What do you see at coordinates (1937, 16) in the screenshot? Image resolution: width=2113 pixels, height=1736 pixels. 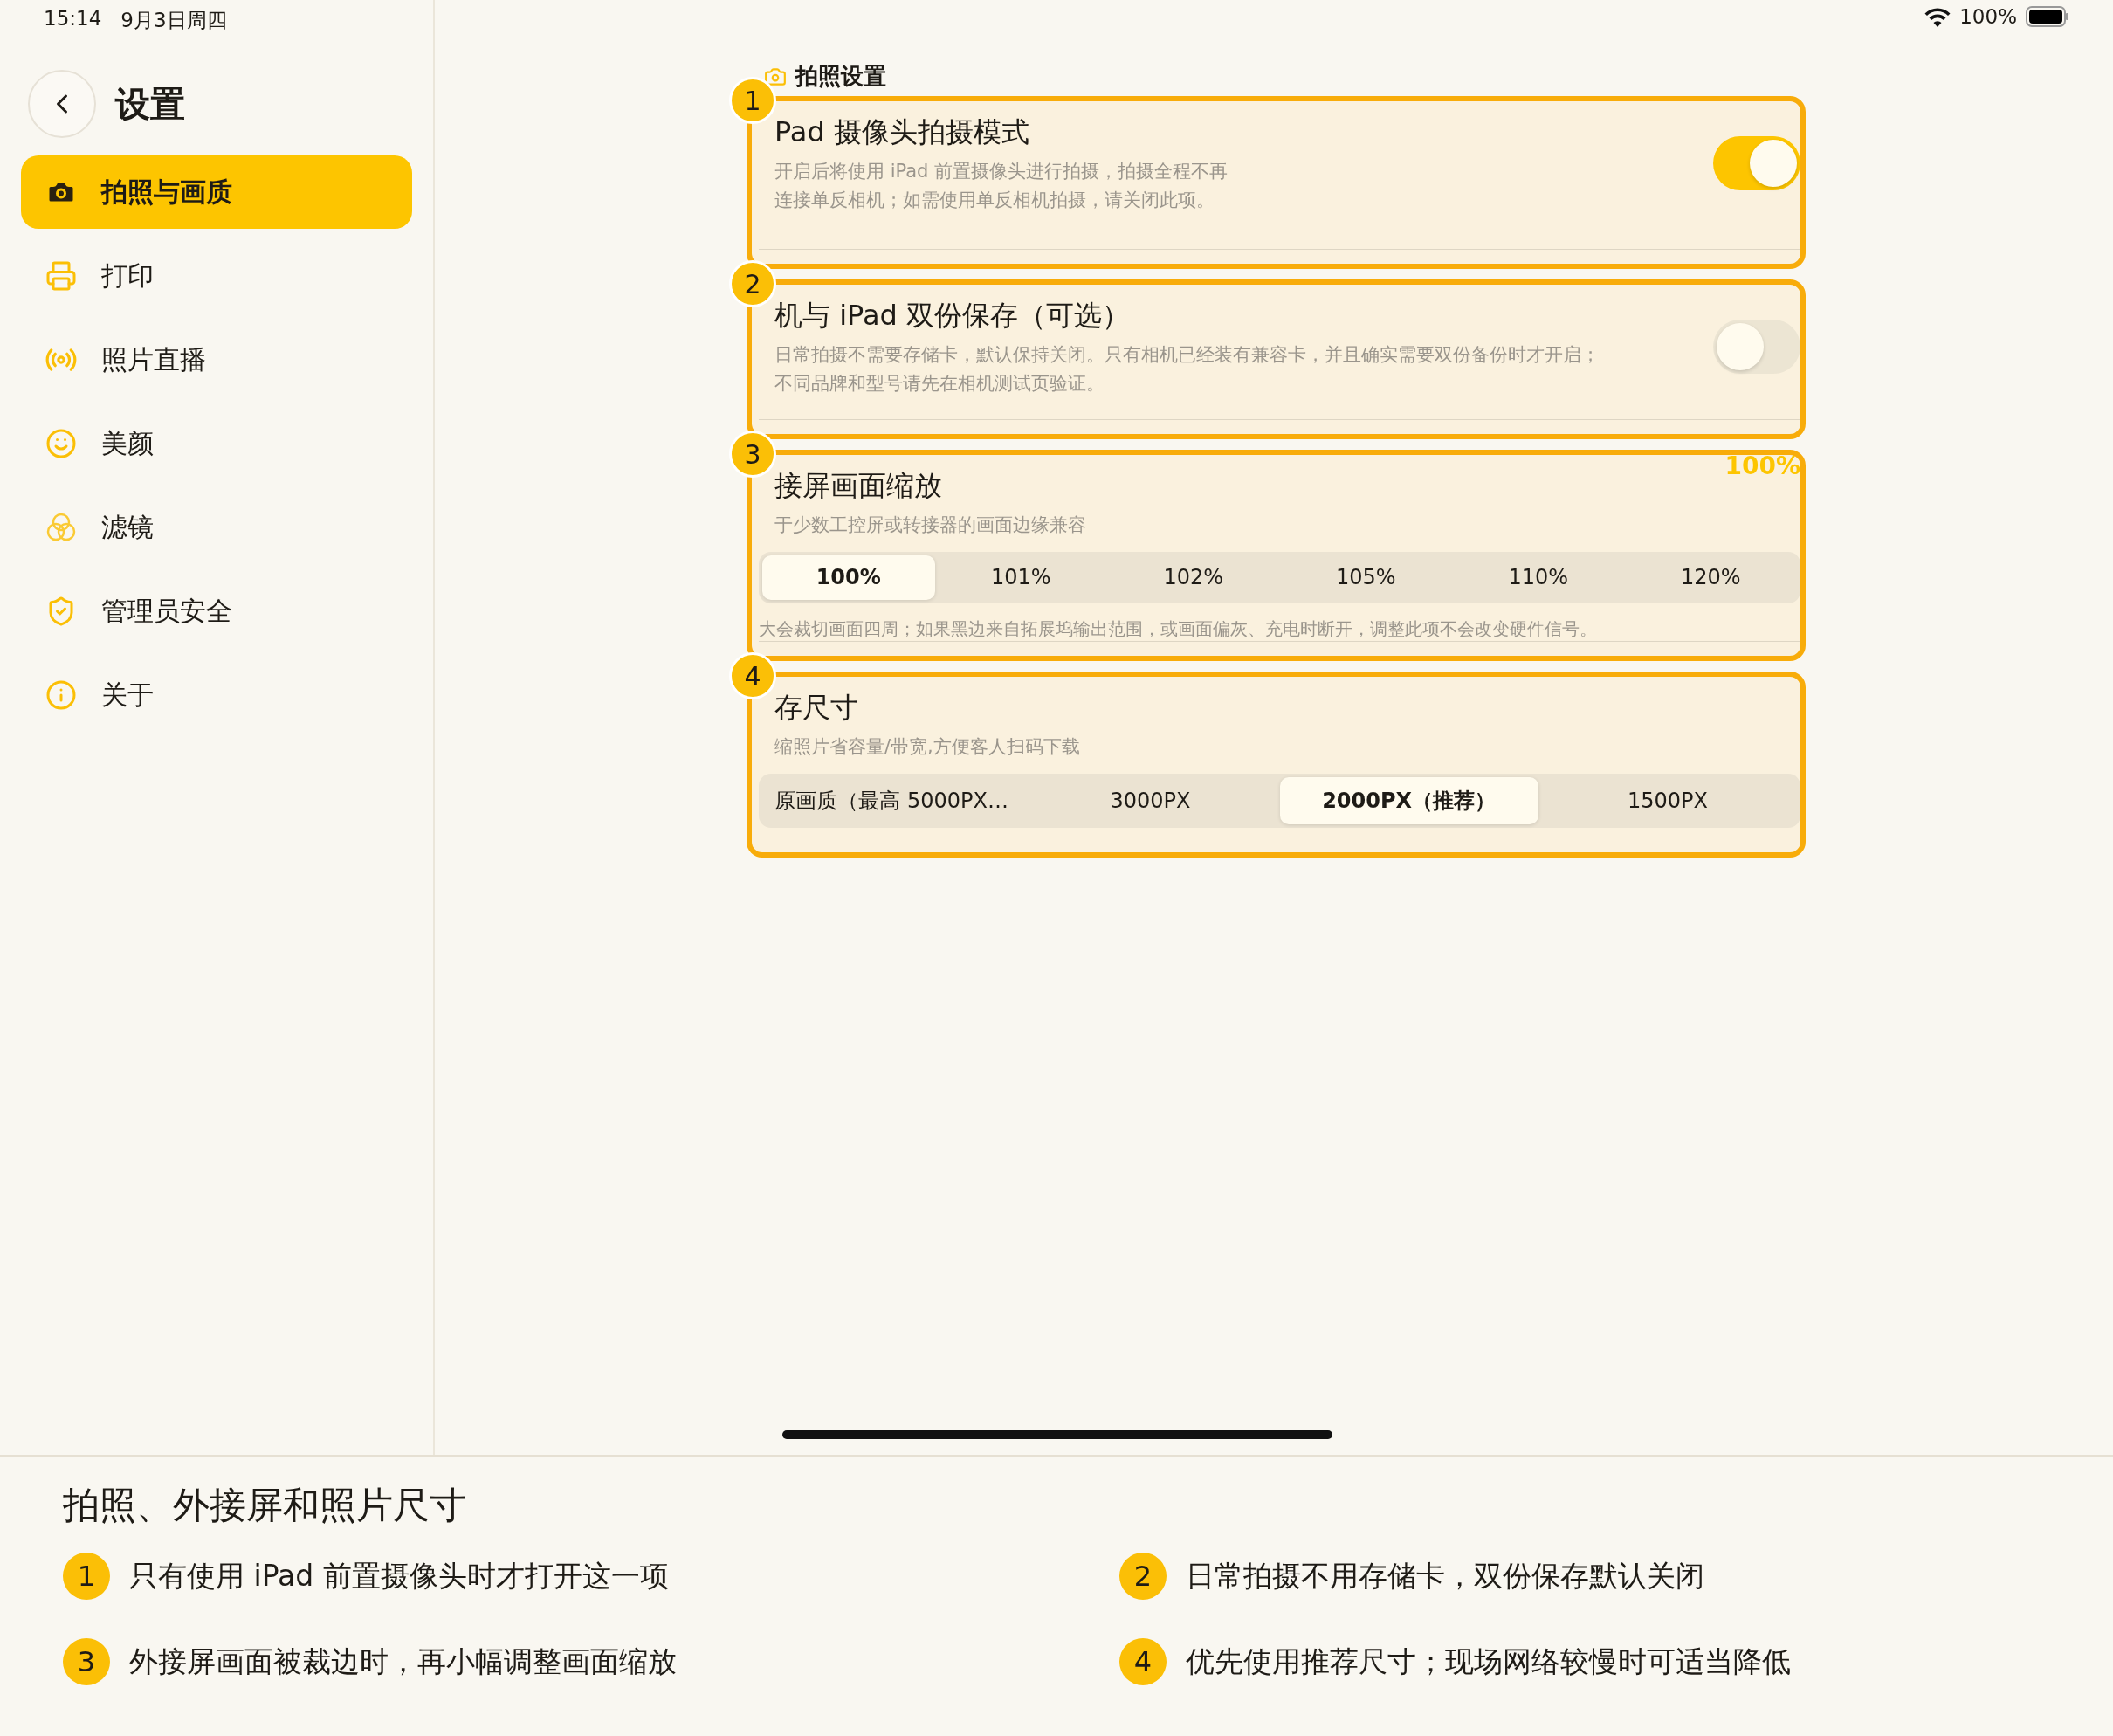 I see `wifi-icon` at bounding box center [1937, 16].